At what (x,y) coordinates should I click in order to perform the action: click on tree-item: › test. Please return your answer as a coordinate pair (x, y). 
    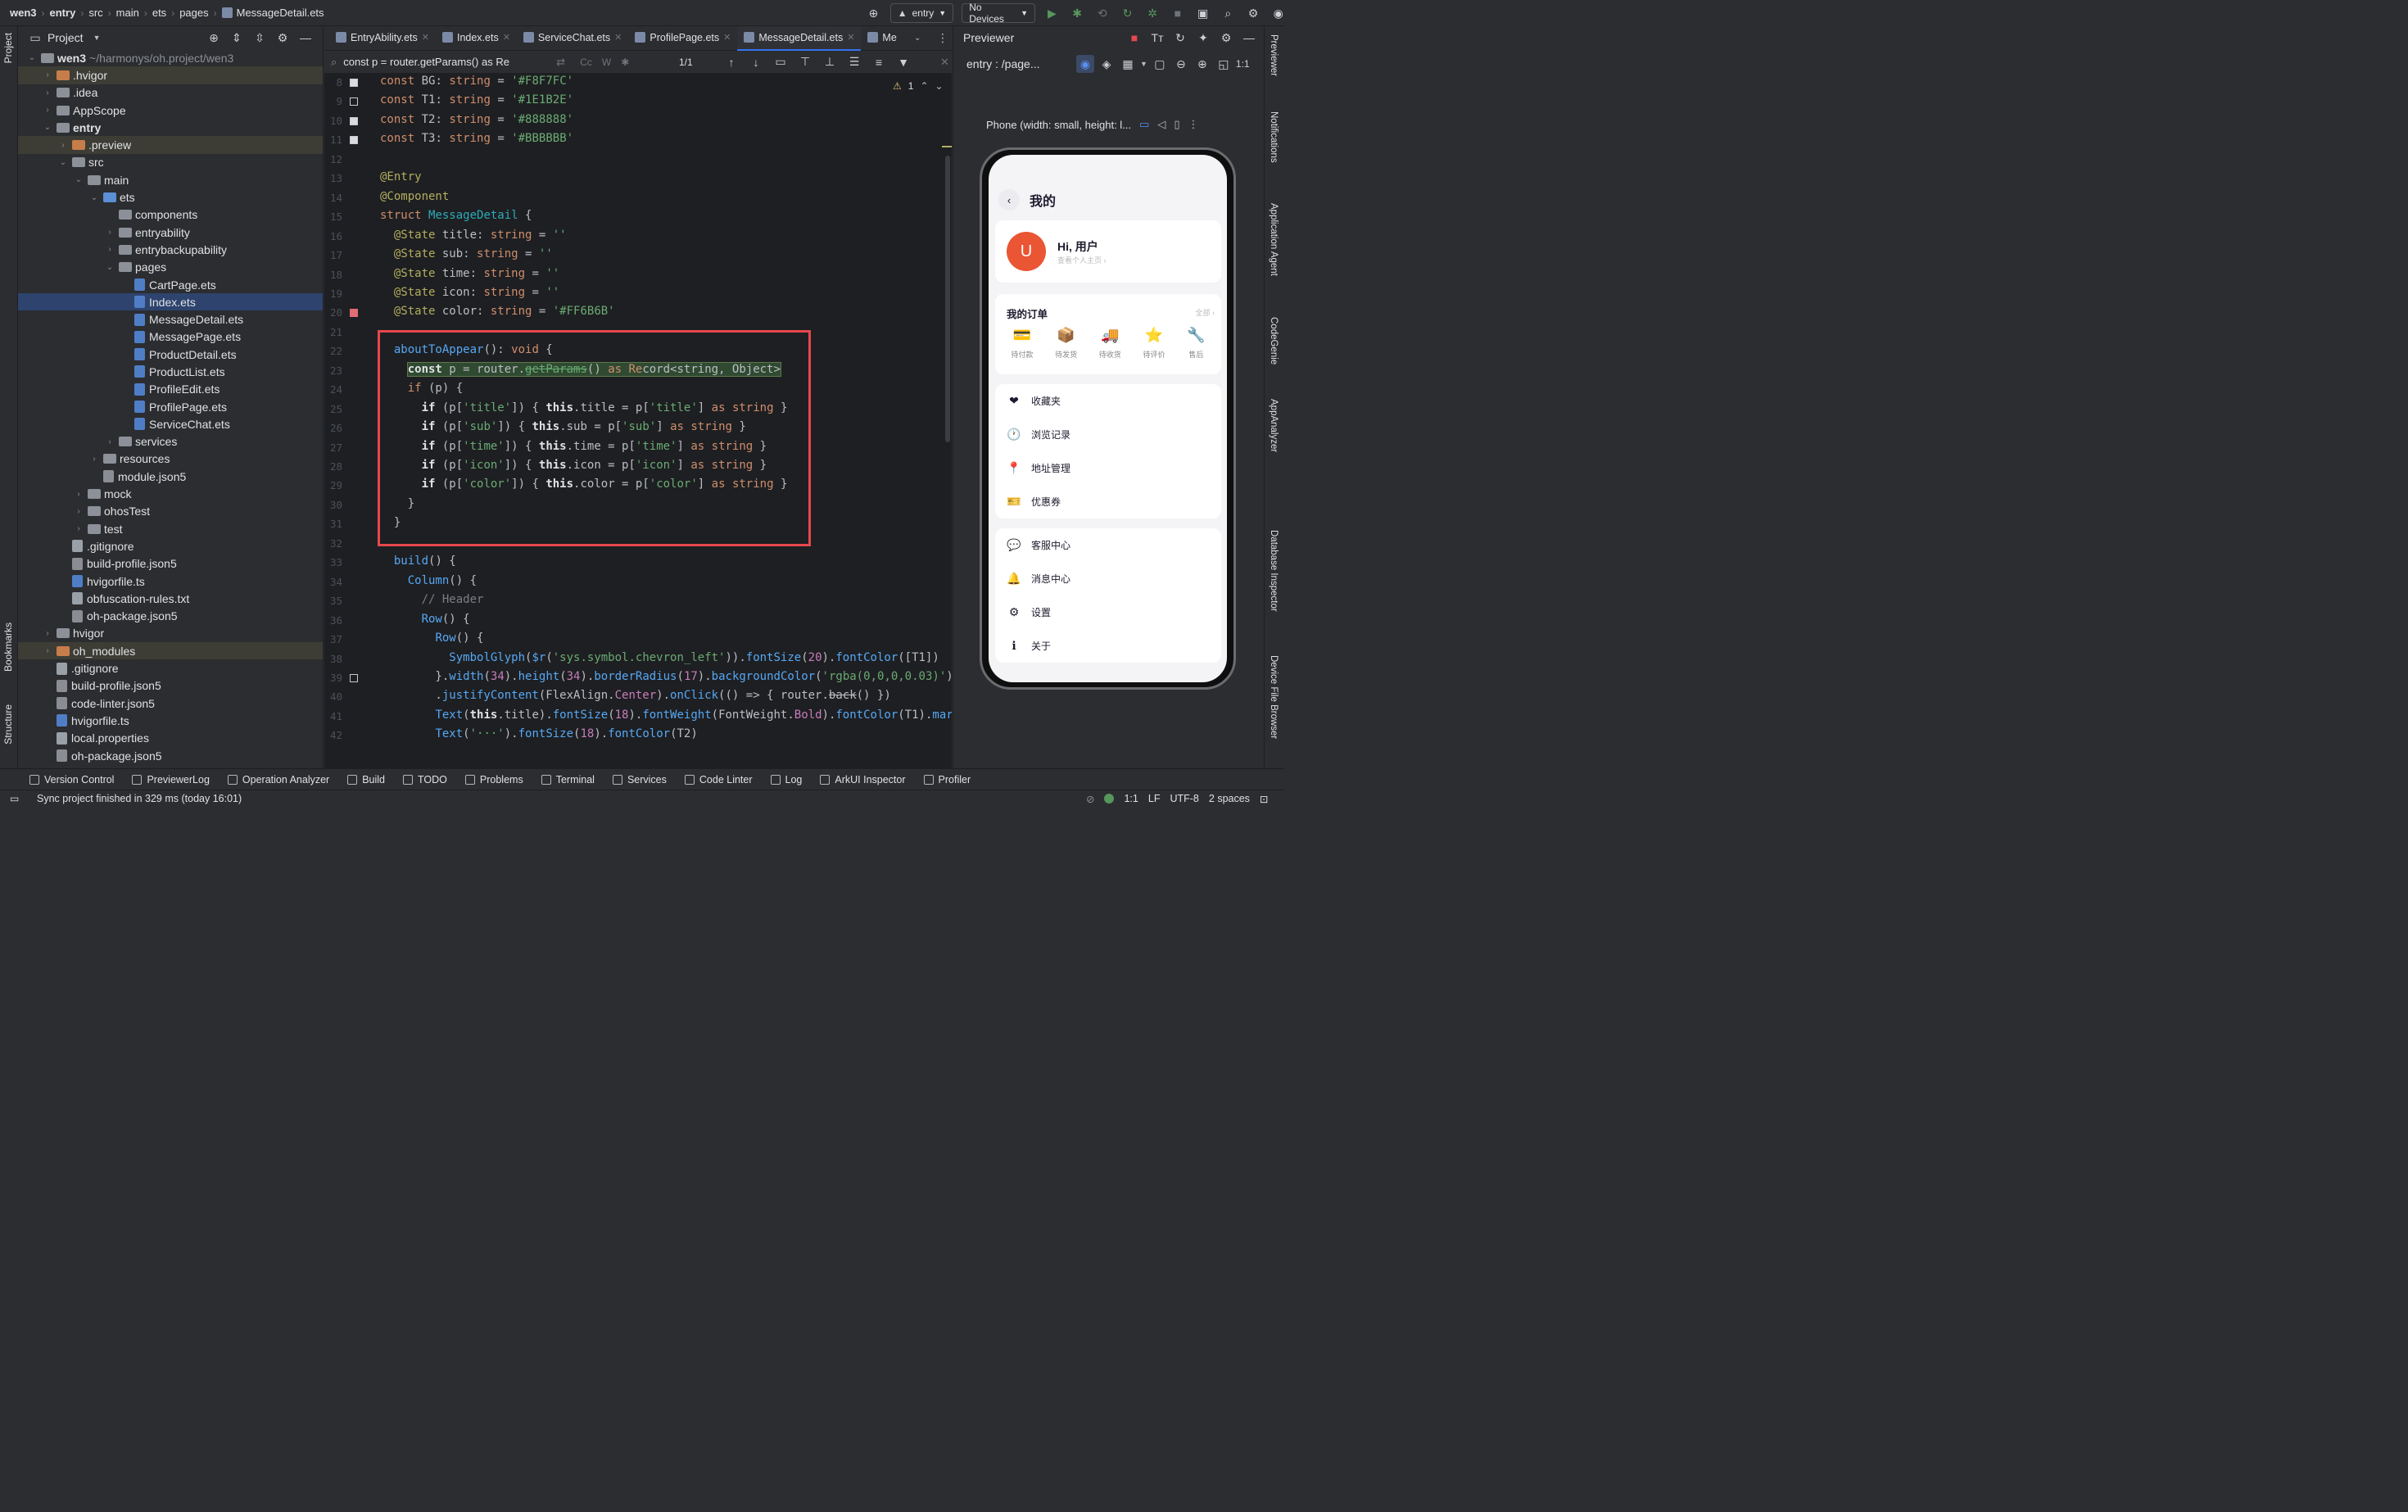
    Looking at the image, I should click on (170, 529).